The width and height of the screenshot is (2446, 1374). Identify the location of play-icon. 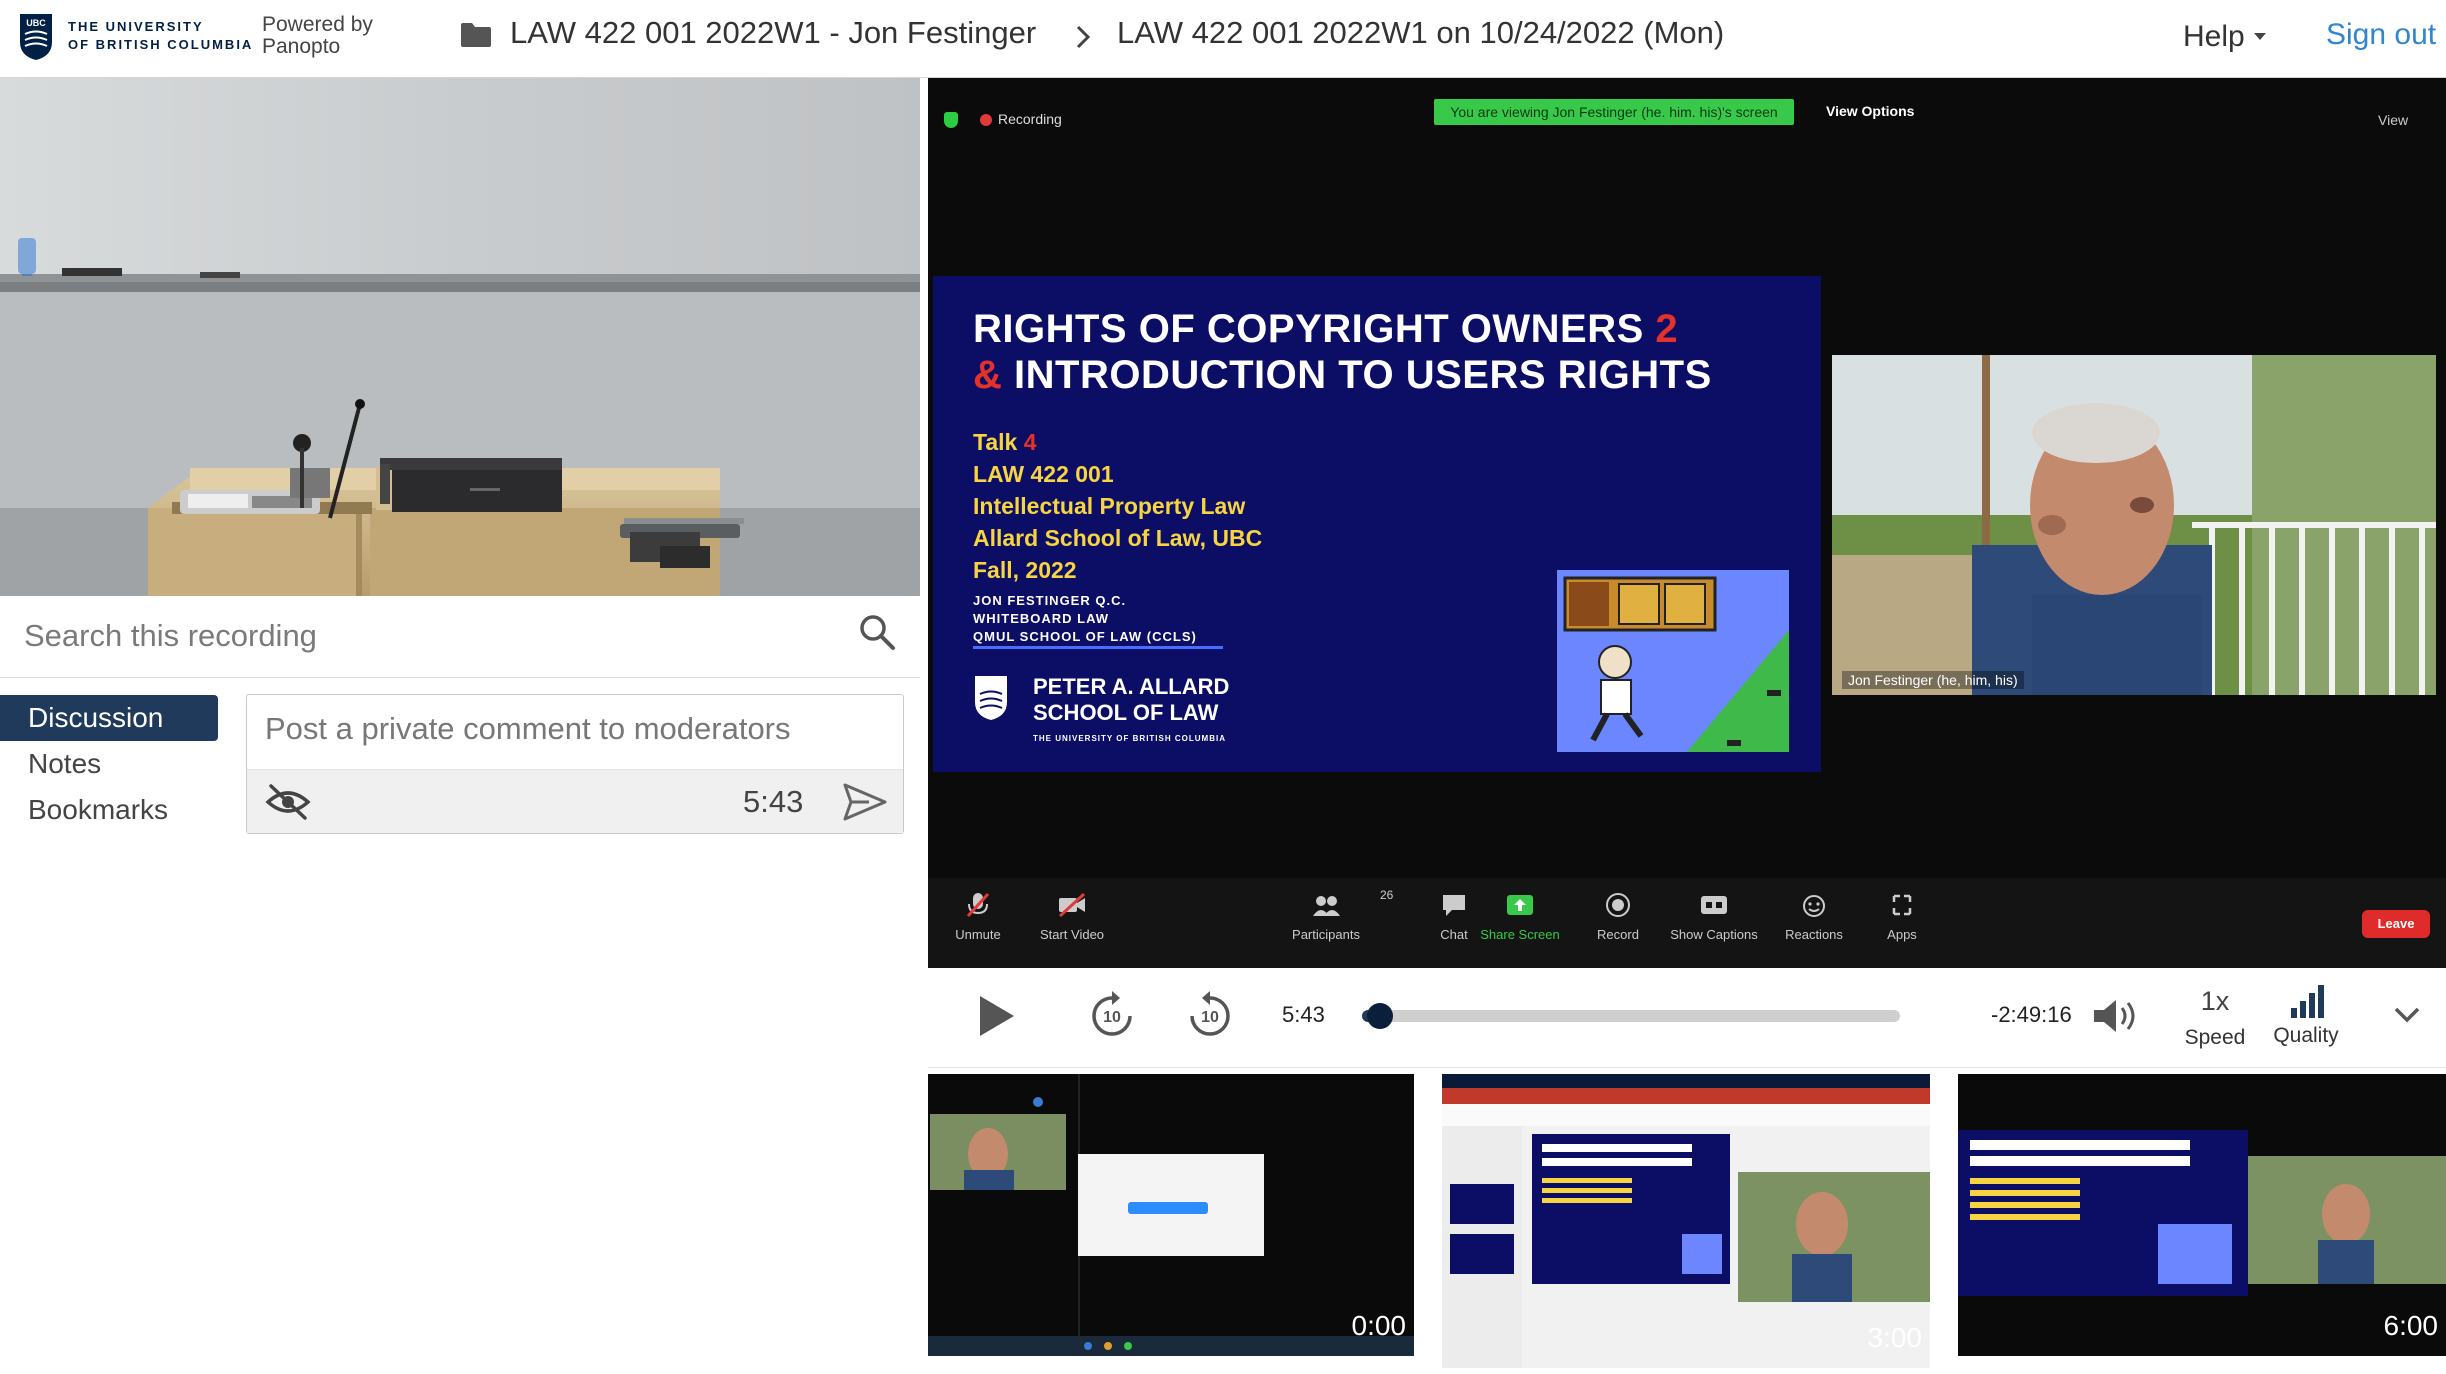
(996, 1016).